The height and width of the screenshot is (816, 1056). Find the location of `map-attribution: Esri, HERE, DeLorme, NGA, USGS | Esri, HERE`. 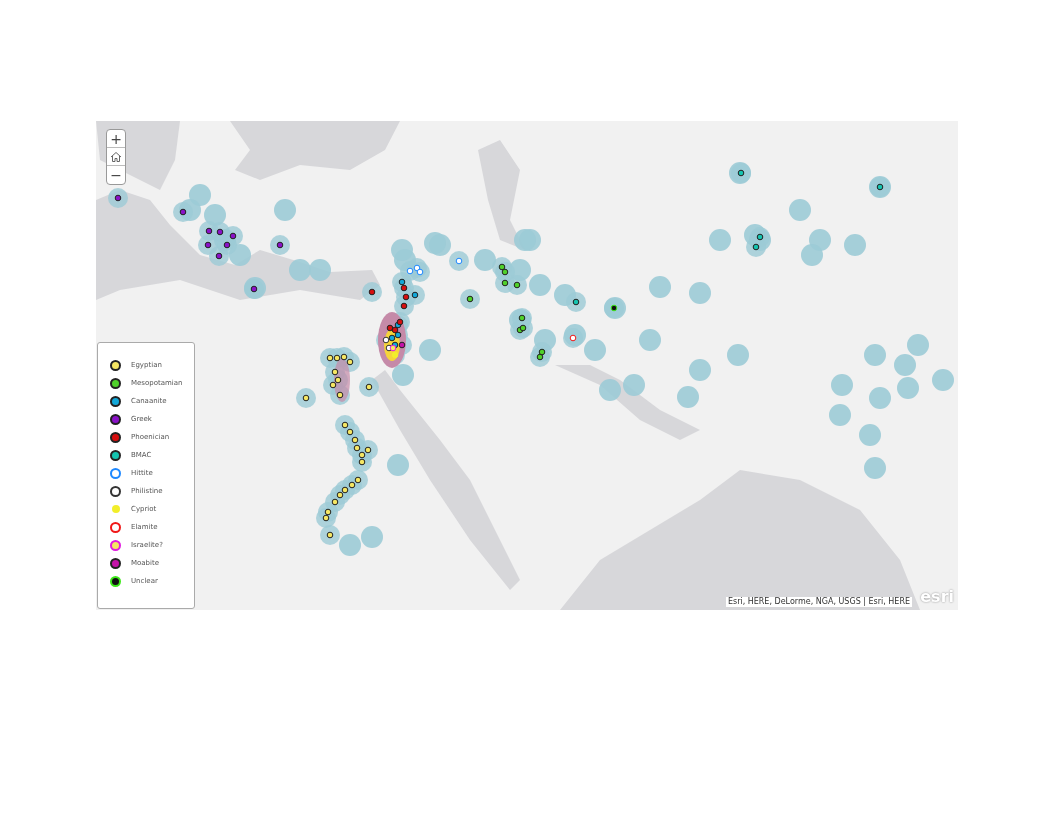

map-attribution: Esri, HERE, DeLorme, NGA, USGS | Esri, HERE is located at coordinates (818, 602).